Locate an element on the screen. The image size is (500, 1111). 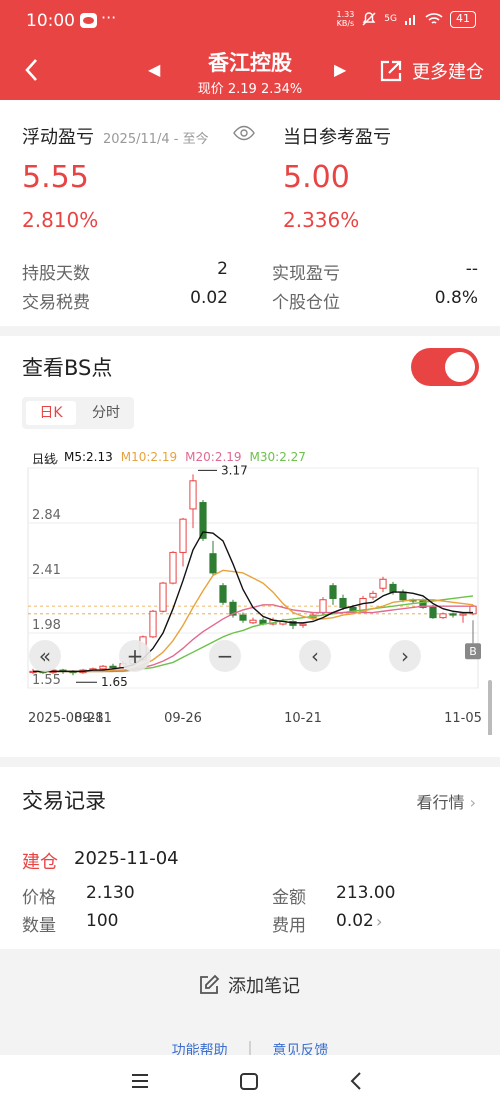
position-value: 0.8% is located at coordinates (456, 298).